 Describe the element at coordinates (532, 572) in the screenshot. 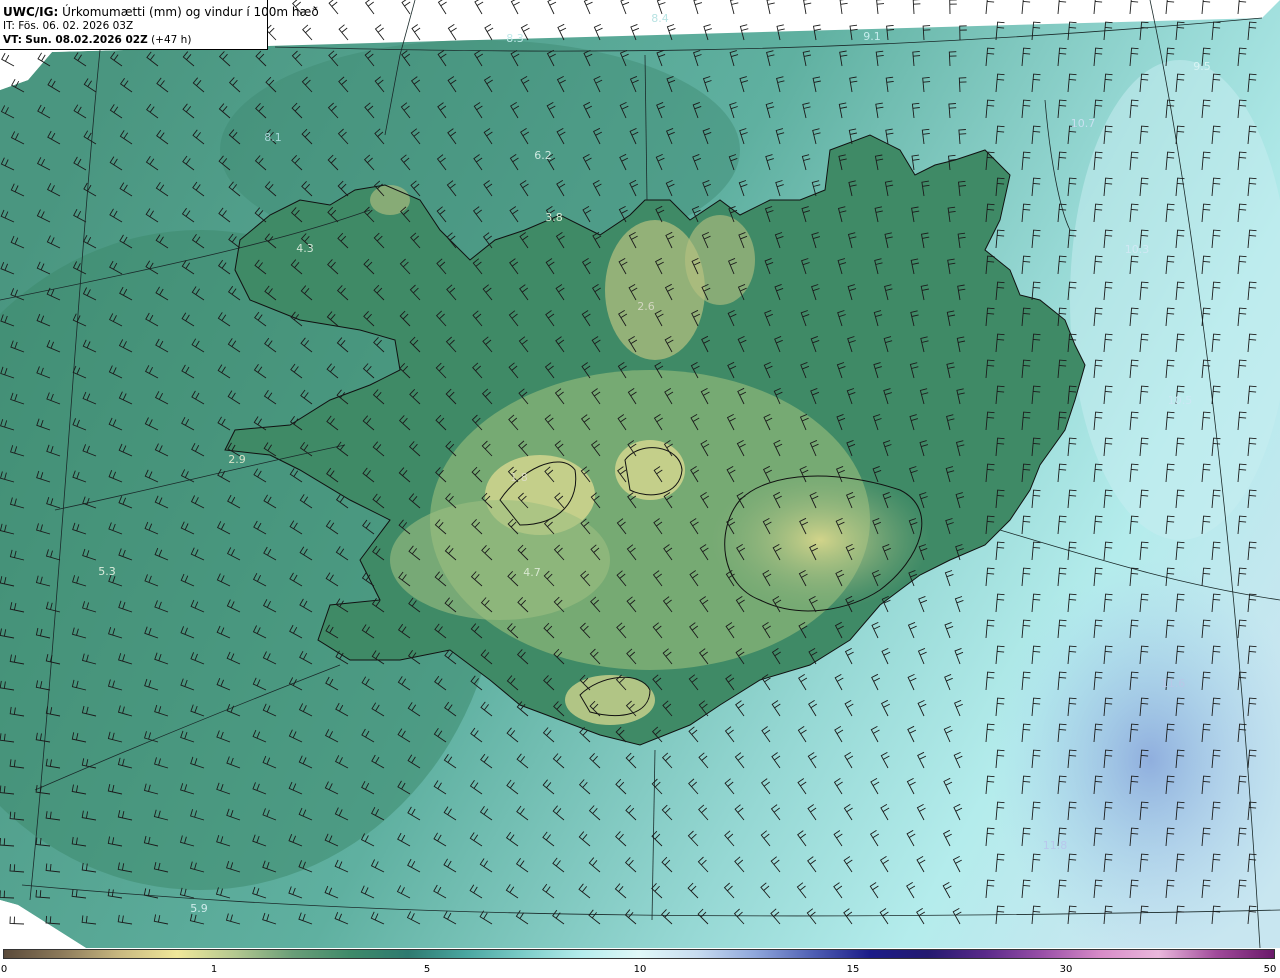

I see `precip-value-label: 4.7` at that location.